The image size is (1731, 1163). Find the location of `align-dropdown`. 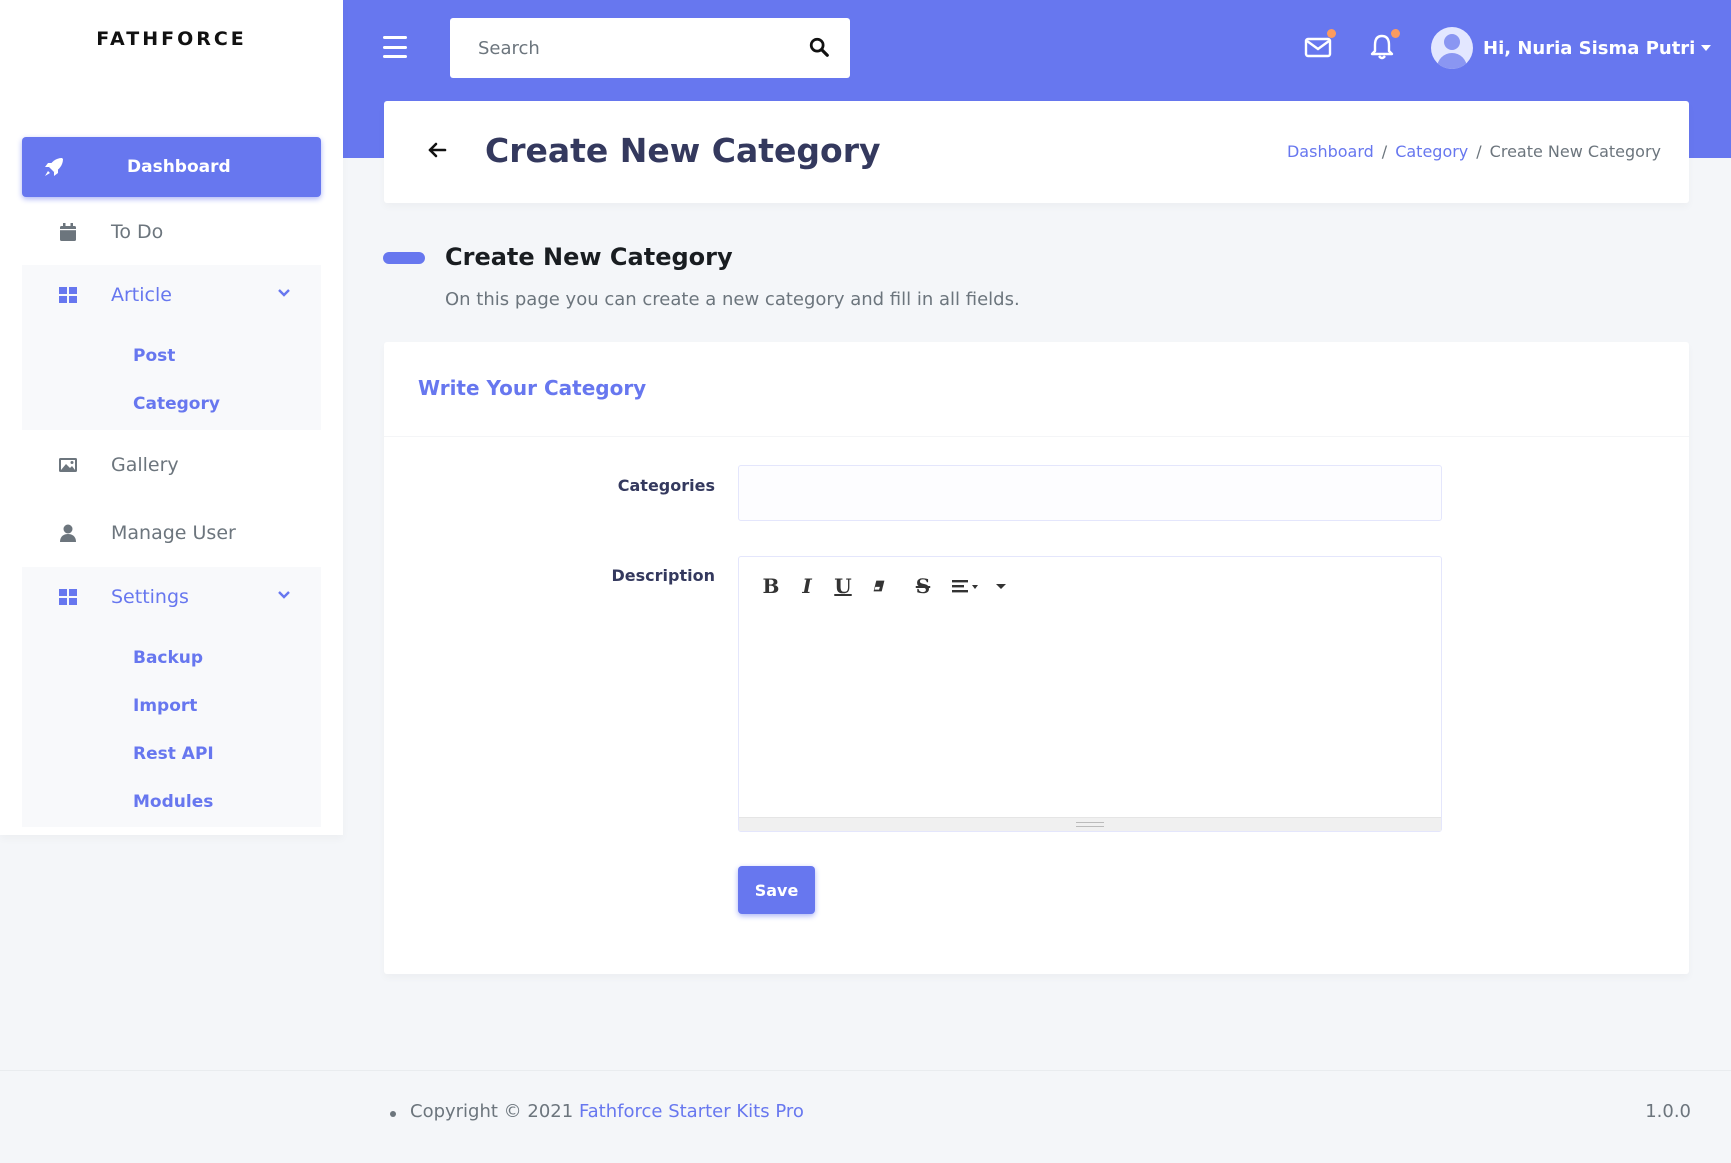

align-dropdown is located at coordinates (979, 586).